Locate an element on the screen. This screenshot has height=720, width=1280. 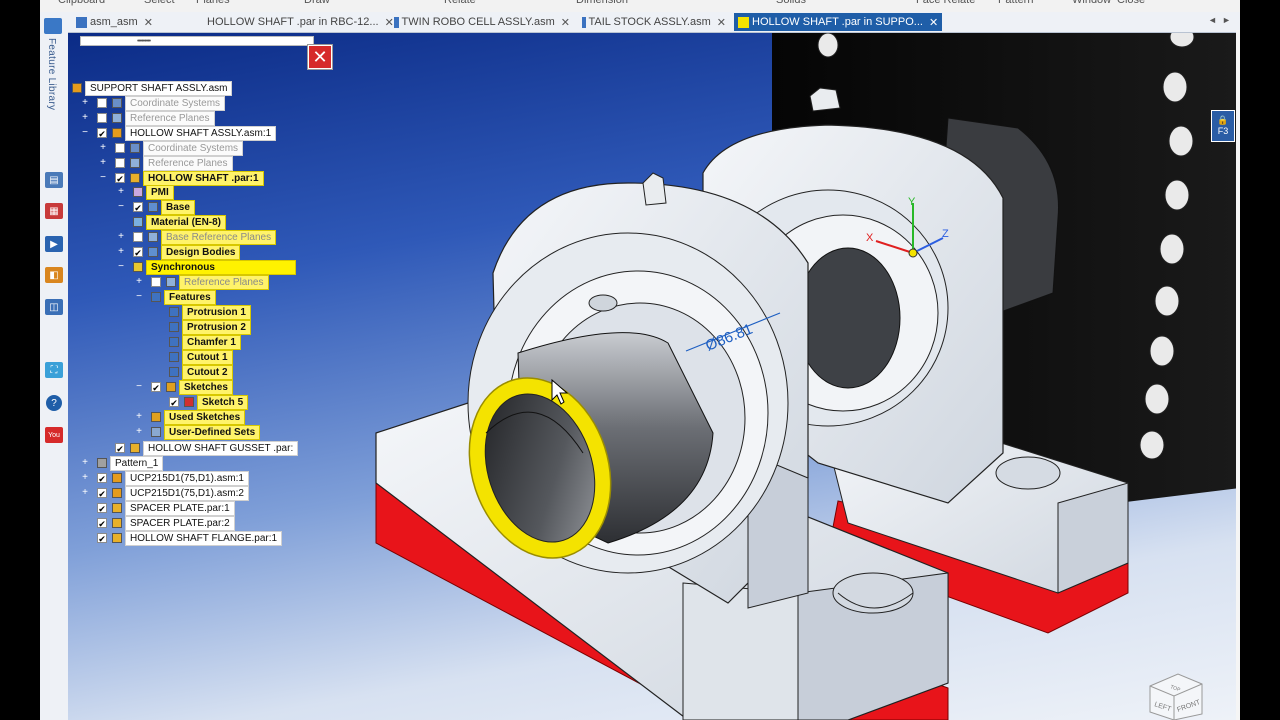
part-icon is located at coordinates (117, 538).